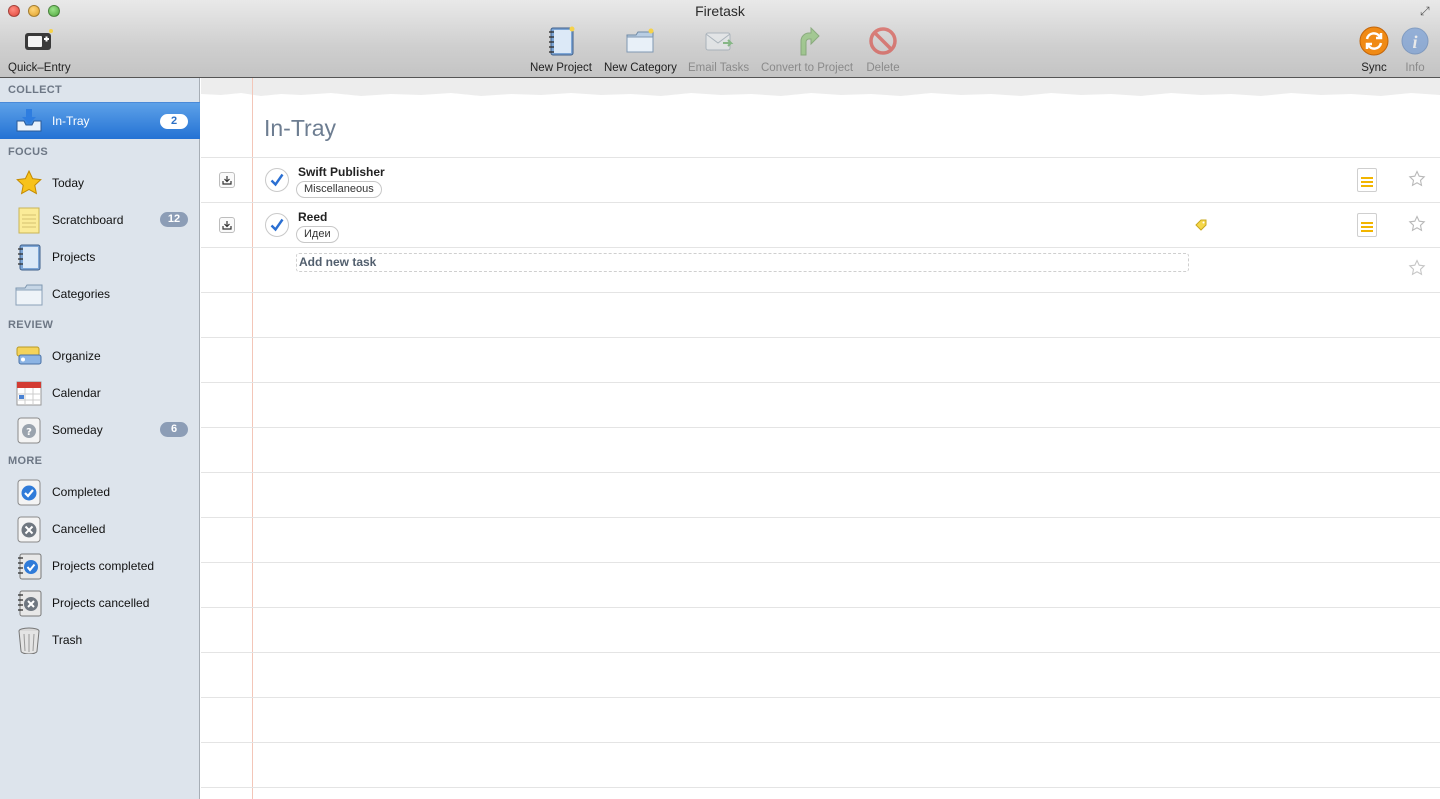 This screenshot has width=1440, height=799. I want to click on task-row: Reed Идеи, so click(820, 225).